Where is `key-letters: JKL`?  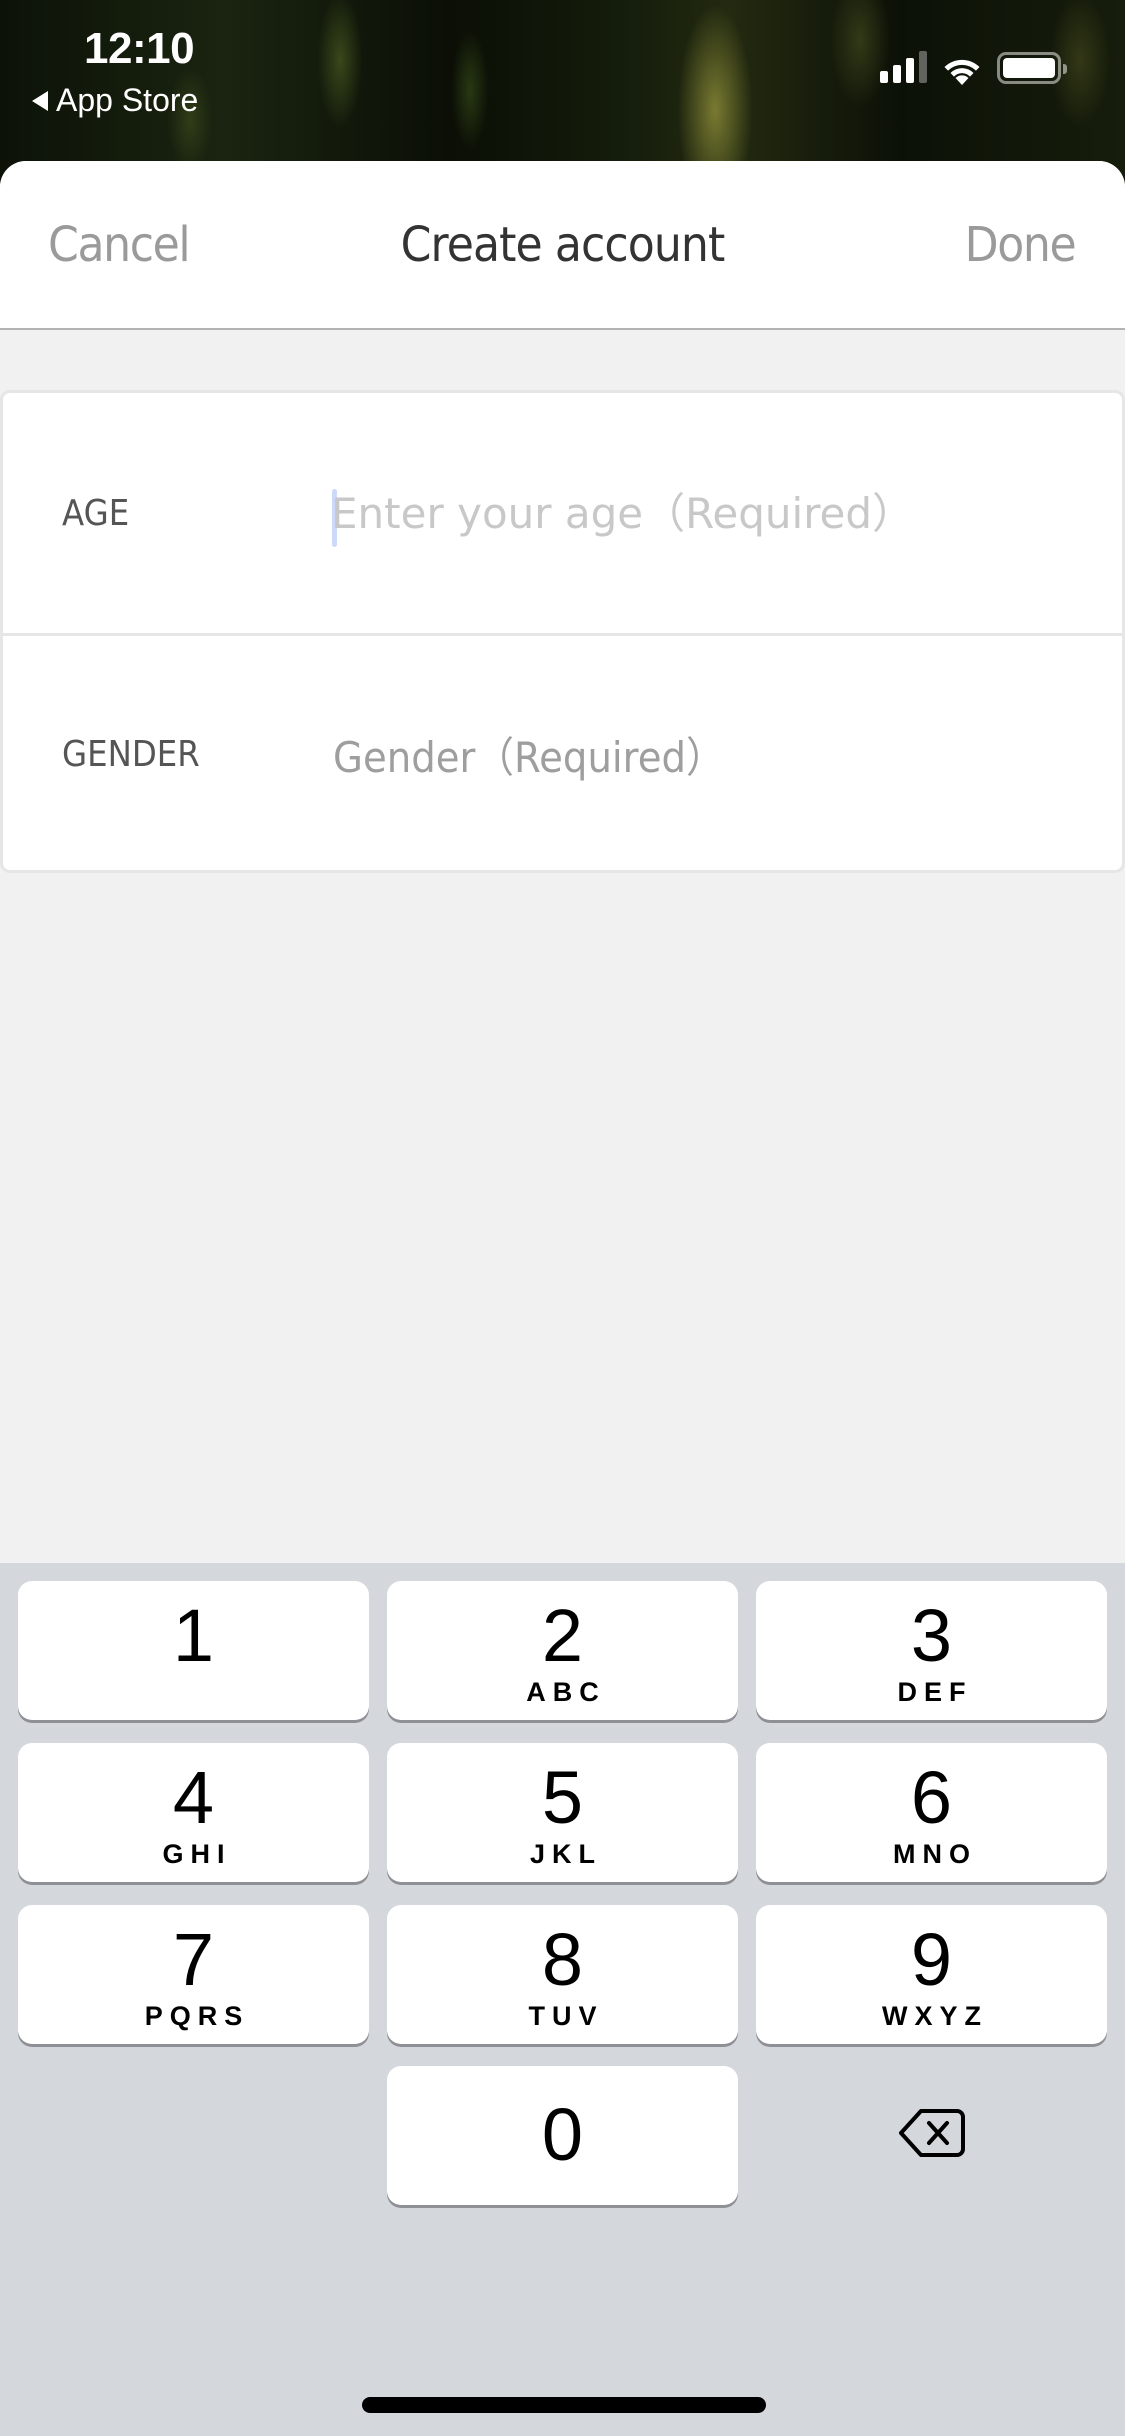
key-letters: JKL is located at coordinates (565, 1854).